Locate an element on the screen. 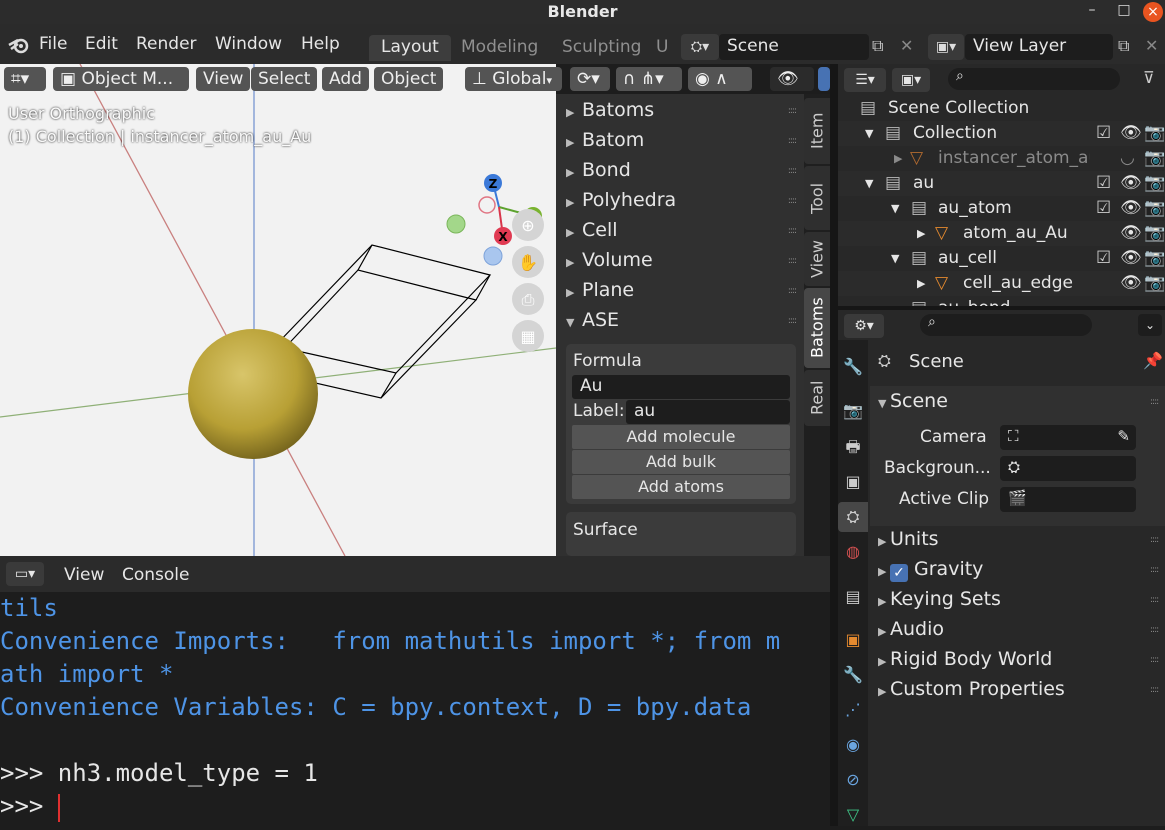  panel-polyhedra: ▶ Polyhedra is located at coordinates (621, 200).